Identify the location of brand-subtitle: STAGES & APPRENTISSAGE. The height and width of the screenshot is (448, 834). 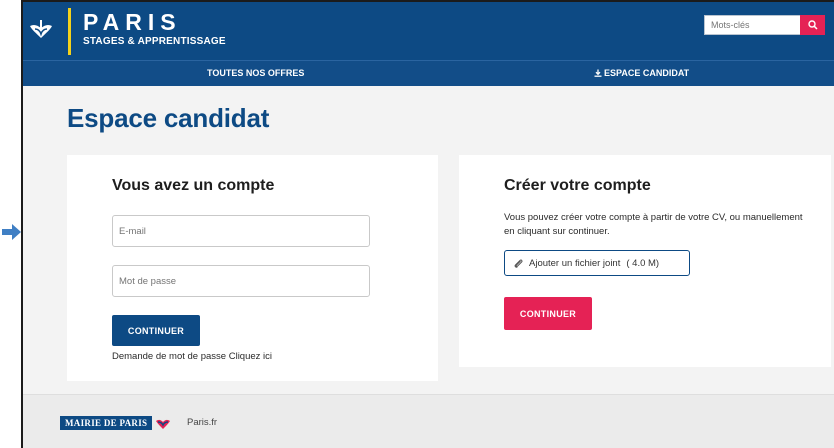
(154, 41).